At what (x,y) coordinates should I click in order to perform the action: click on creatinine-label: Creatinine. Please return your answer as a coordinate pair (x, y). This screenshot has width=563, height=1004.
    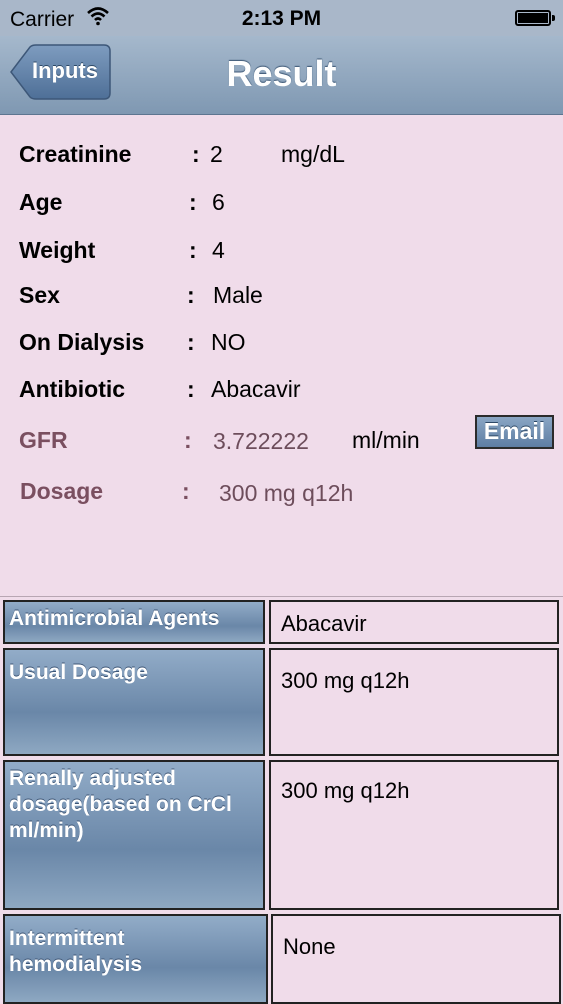
    Looking at the image, I should click on (75, 154).